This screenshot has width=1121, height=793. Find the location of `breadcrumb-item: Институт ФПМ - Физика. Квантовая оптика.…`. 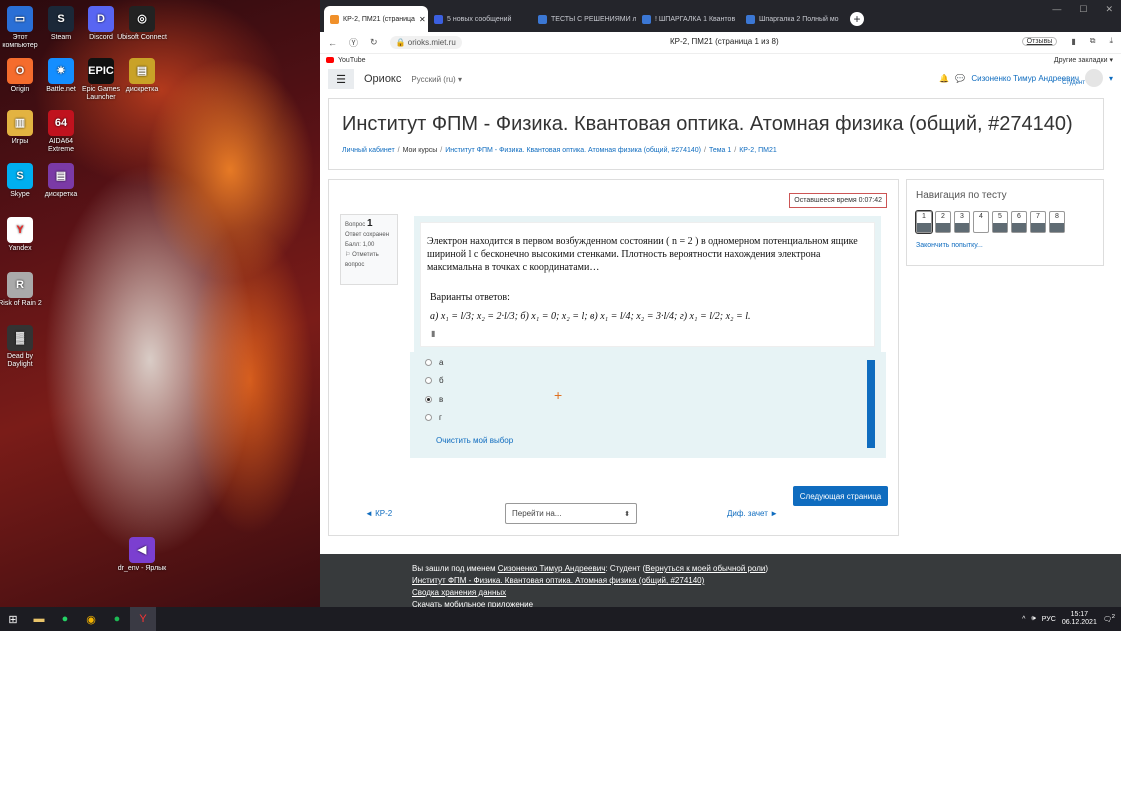

breadcrumb-item: Институт ФПМ - Физика. Квантовая оптика.… is located at coordinates (573, 150).